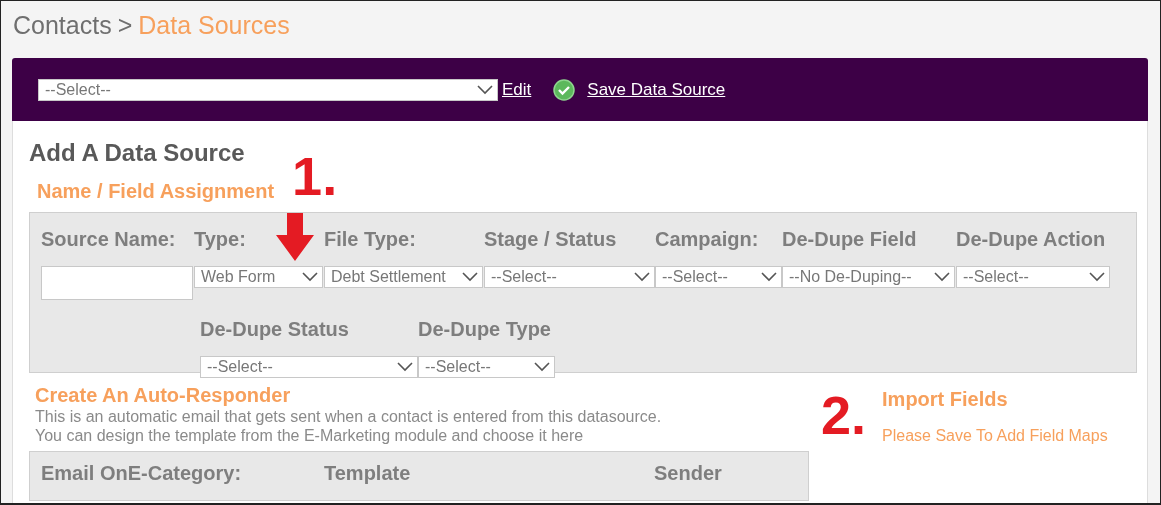  Describe the element at coordinates (137, 153) in the screenshot. I see `page-heading: Add A Data Source` at that location.